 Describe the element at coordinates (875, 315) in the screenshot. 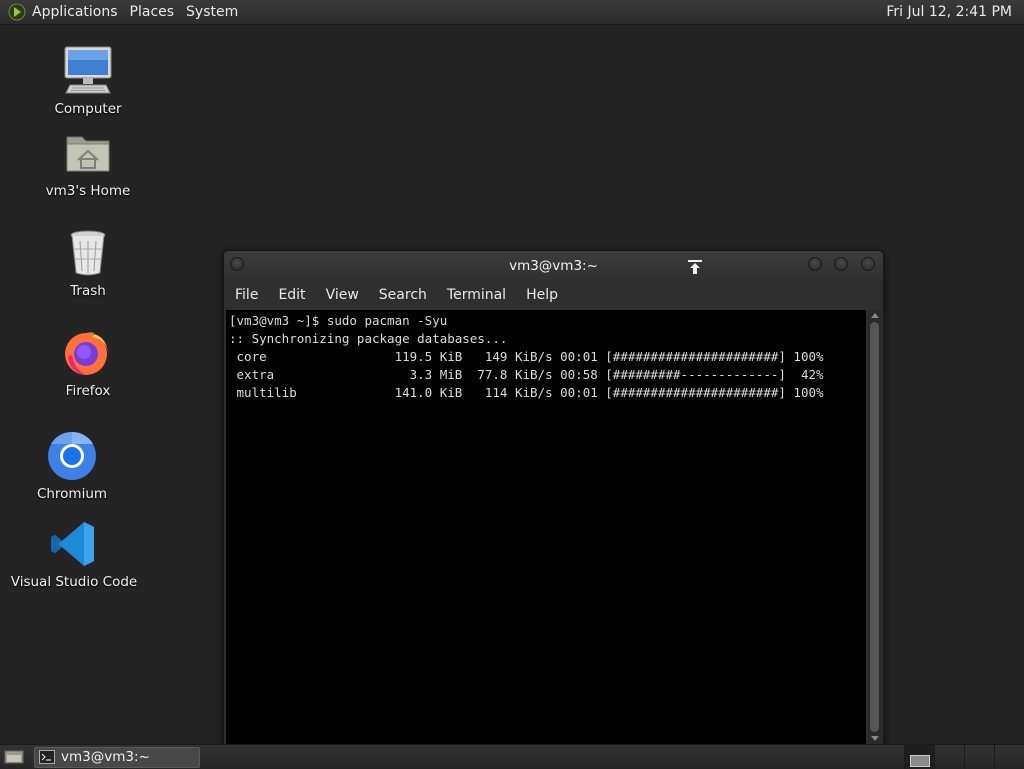

I see `scroll-up-arrow-icon` at that location.